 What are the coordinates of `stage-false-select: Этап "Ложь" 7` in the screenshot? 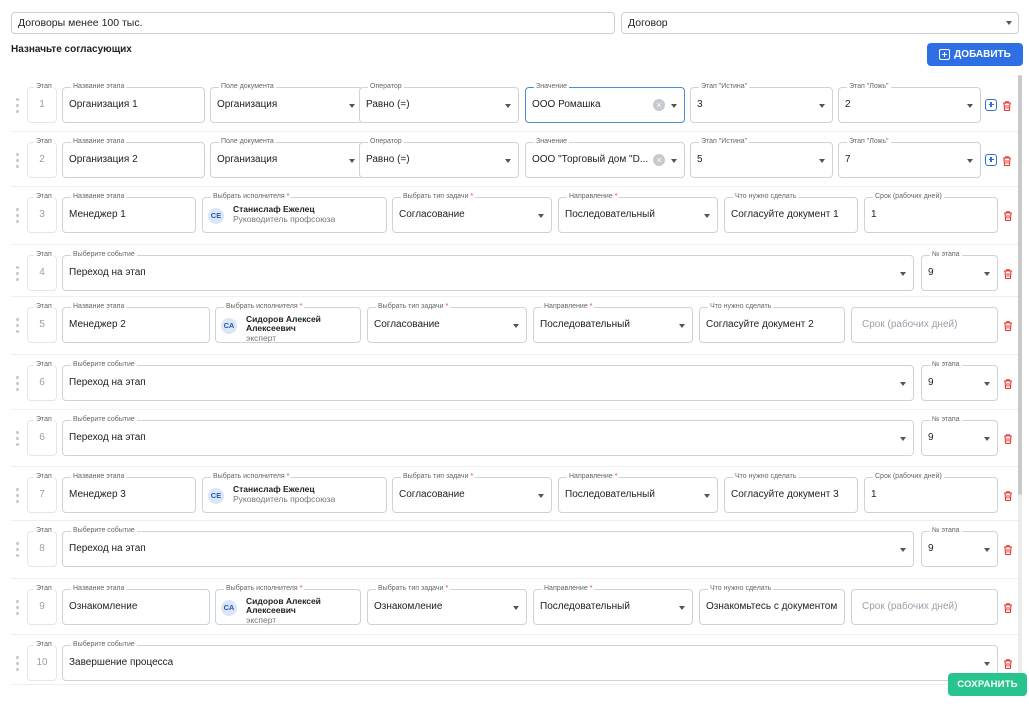 It's located at (909, 157).